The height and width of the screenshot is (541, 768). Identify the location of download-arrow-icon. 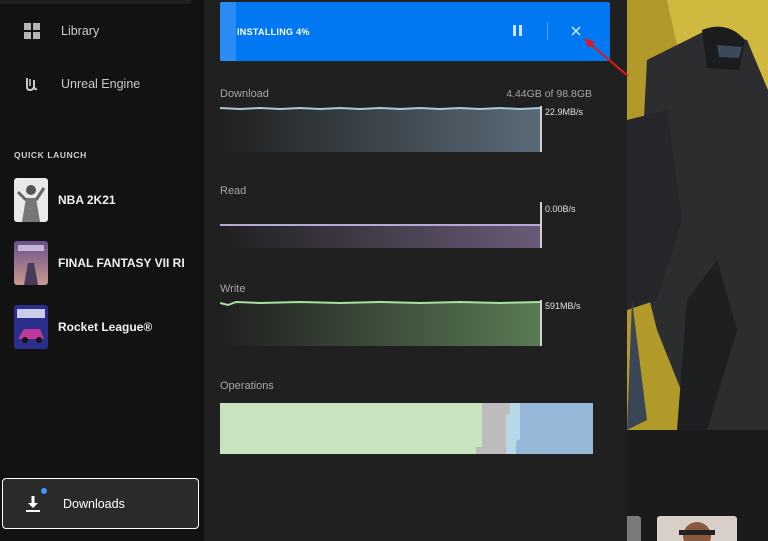
(35, 500).